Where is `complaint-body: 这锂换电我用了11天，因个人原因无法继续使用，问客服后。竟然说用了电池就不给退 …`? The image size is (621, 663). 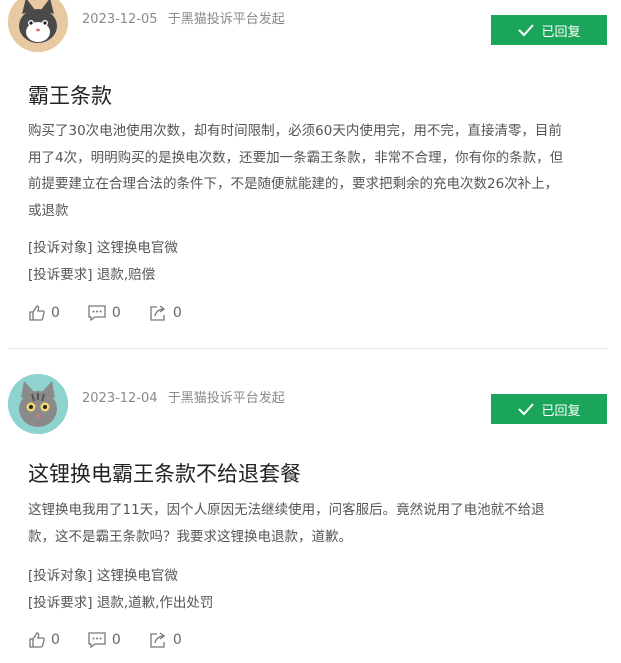 complaint-body: 这锂换电我用了11天，因个人原因无法继续使用，问客服后。竟然说用了电池就不给退 … is located at coordinates (312, 523).